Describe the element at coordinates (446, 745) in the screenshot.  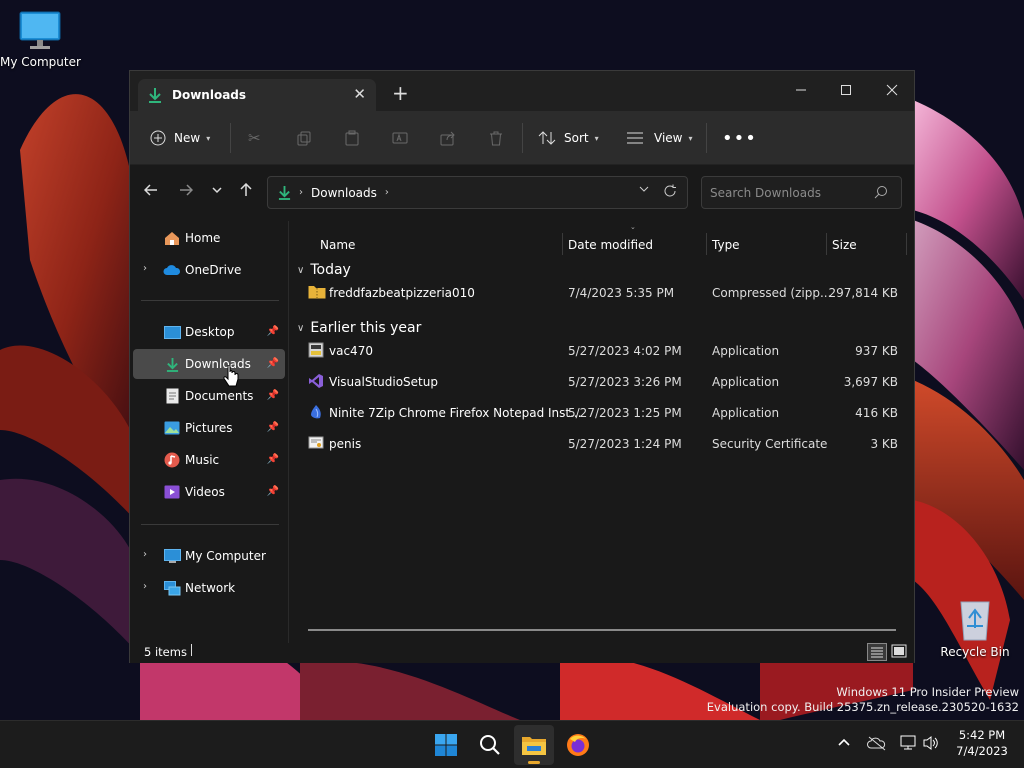
I see `start-button` at that location.